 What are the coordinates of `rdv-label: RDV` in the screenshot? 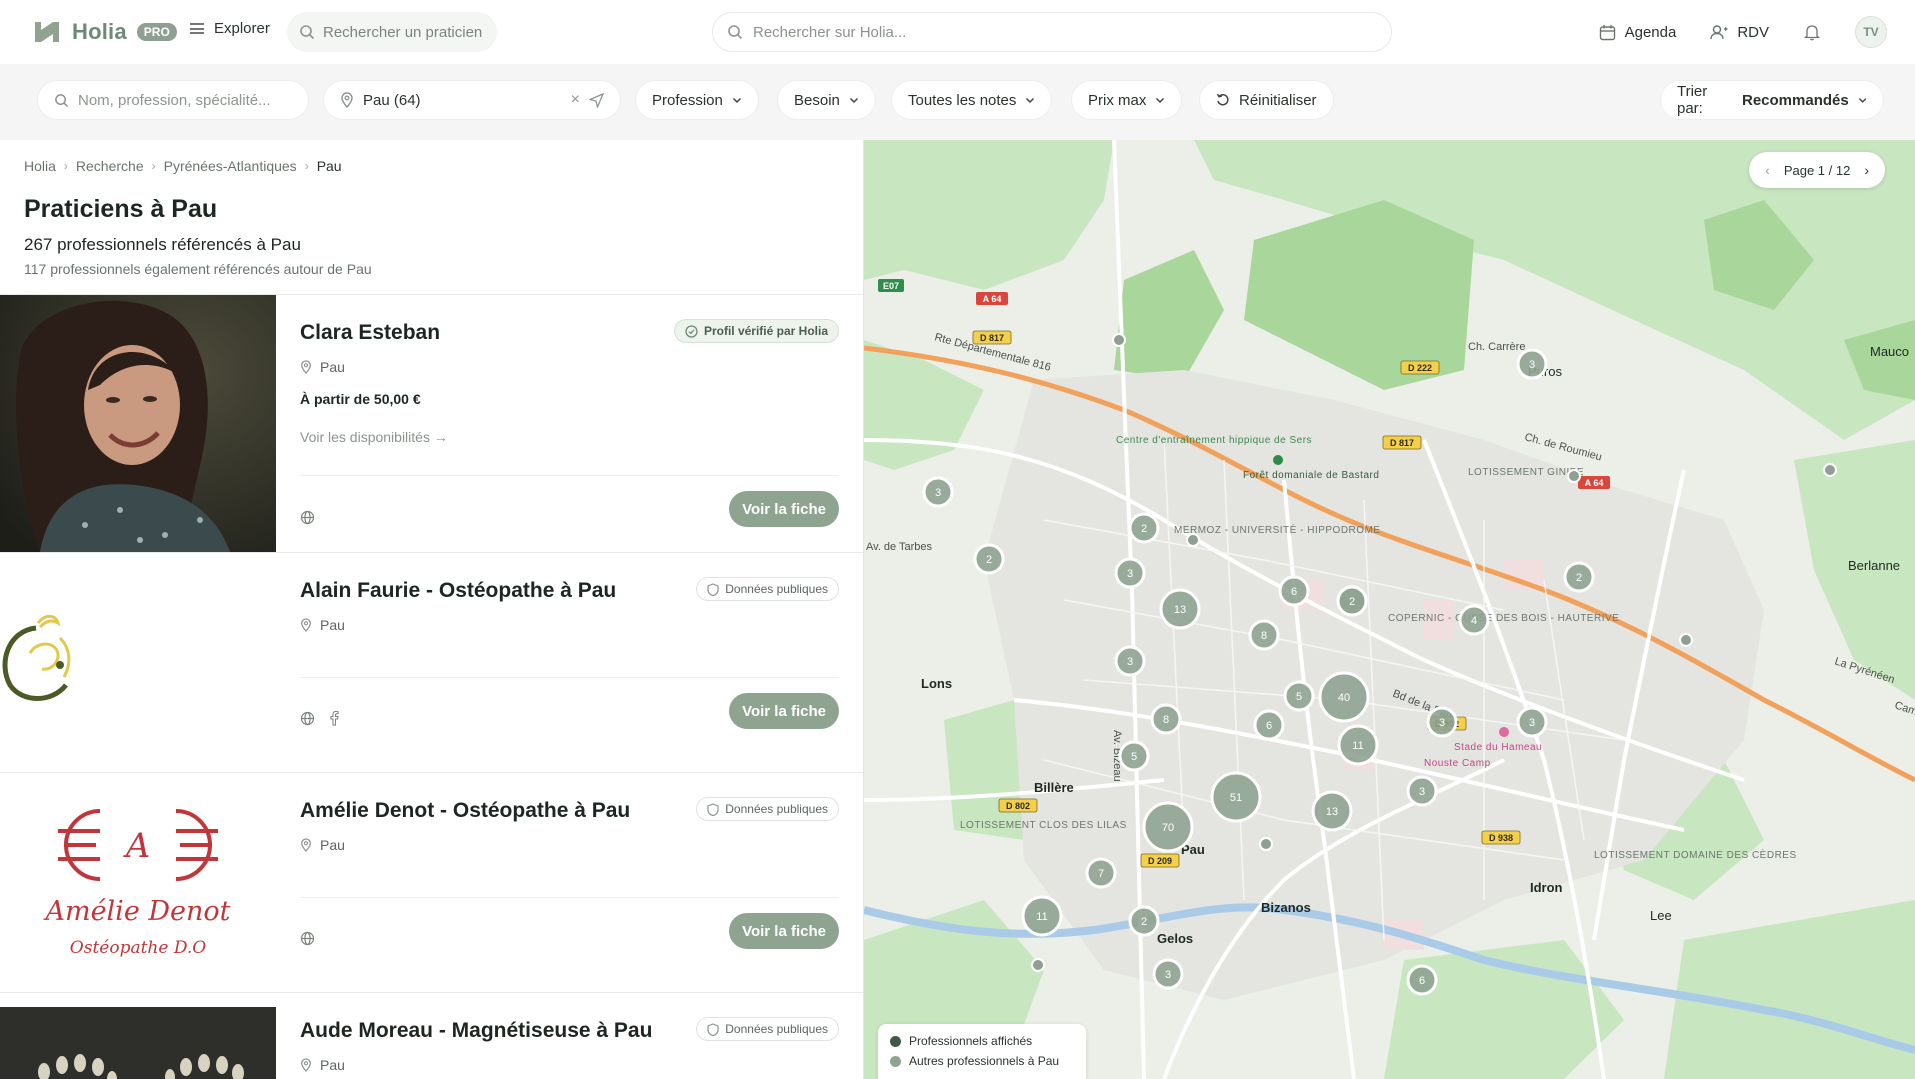 It's located at (1753, 32).